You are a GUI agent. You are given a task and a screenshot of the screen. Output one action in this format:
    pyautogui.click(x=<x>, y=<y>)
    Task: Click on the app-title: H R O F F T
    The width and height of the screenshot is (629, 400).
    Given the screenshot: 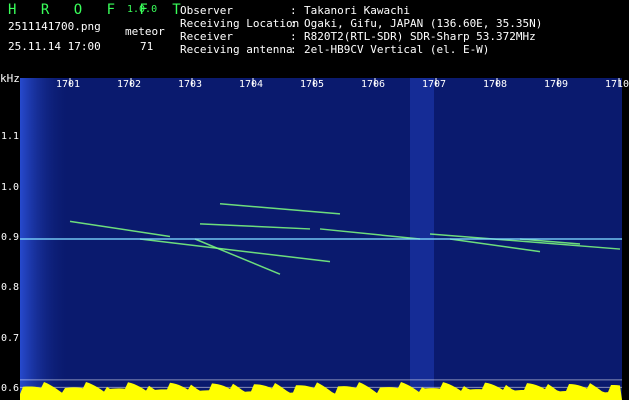 What is the action you would take?
    pyautogui.click(x=98, y=10)
    